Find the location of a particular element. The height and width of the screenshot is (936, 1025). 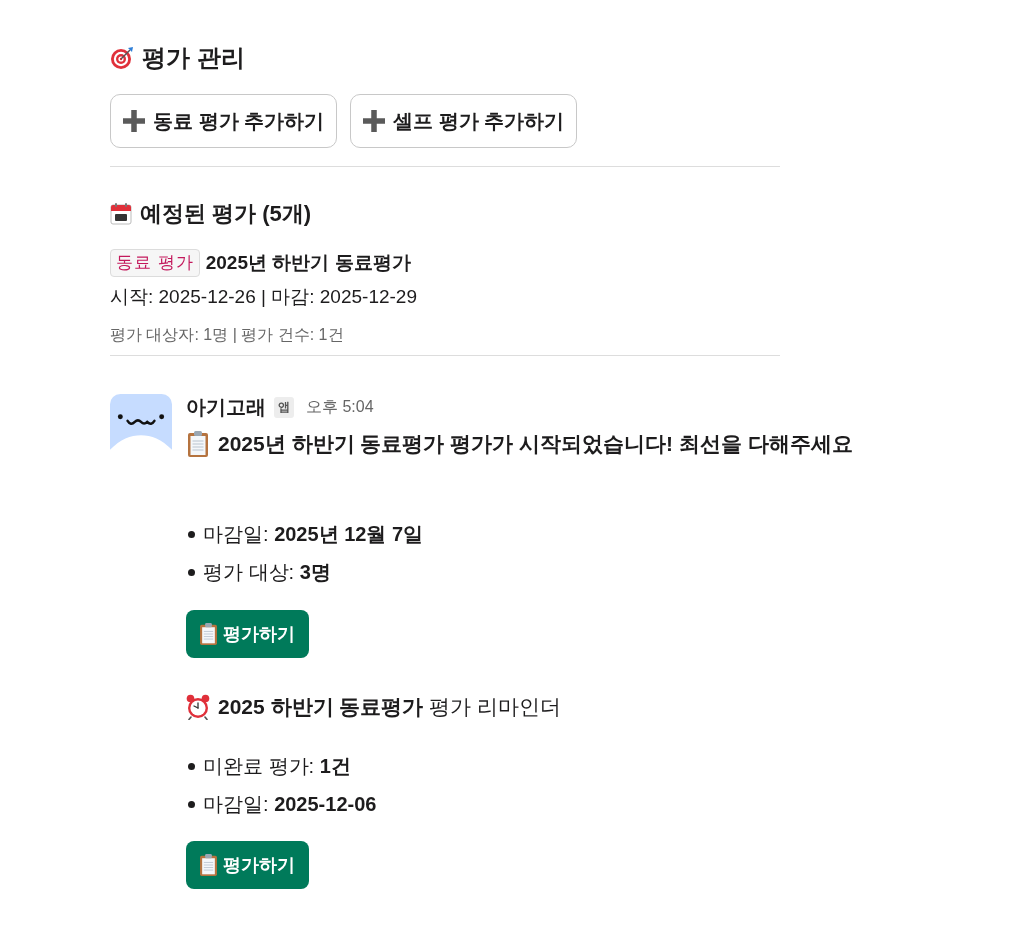

message-text: 2025 하반기 동료평가 평가 리마인더 is located at coordinates (390, 707).